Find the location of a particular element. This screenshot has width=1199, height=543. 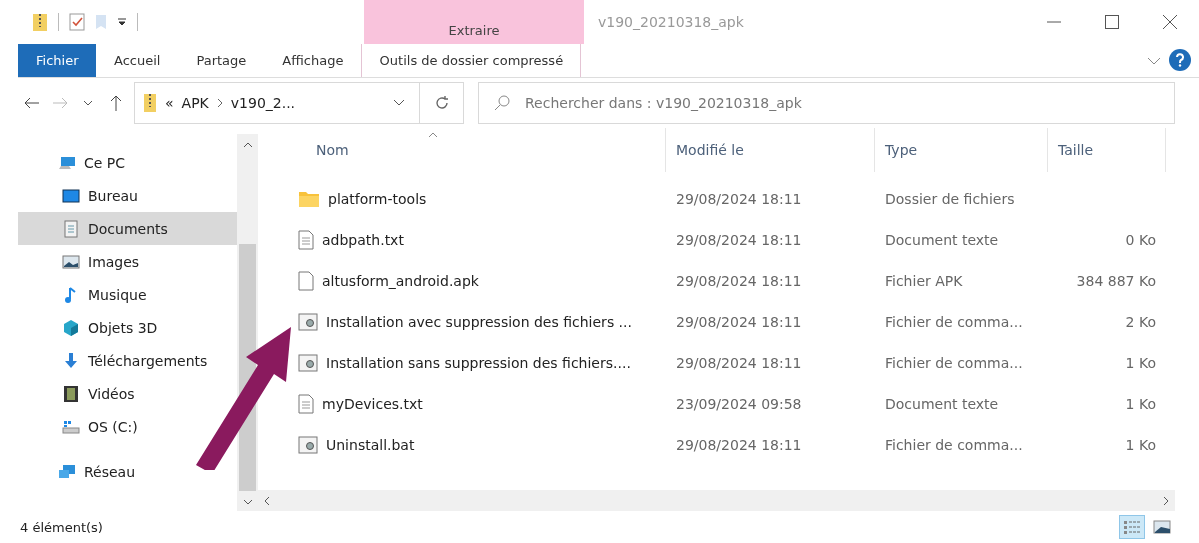

close-icon is located at coordinates (1170, 22).